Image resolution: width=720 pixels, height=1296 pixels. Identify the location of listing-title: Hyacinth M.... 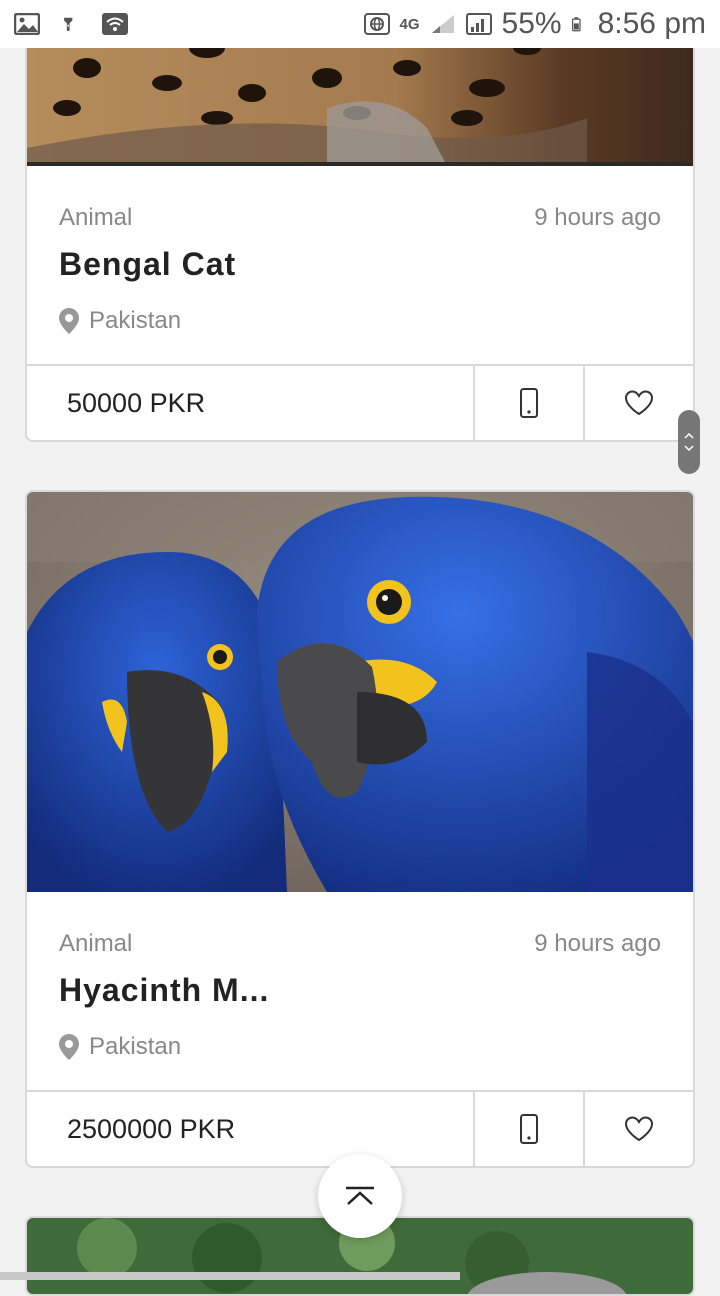
(360, 990).